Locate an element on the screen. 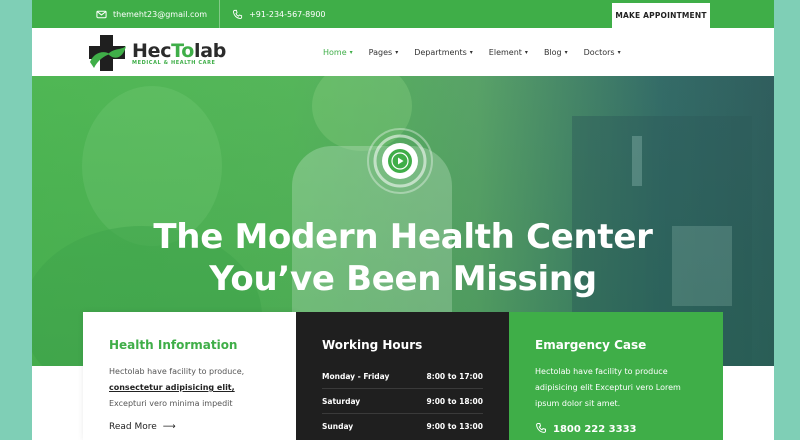 The width and height of the screenshot is (800, 440). phone-text: +91-234-567-8900 is located at coordinates (287, 14).